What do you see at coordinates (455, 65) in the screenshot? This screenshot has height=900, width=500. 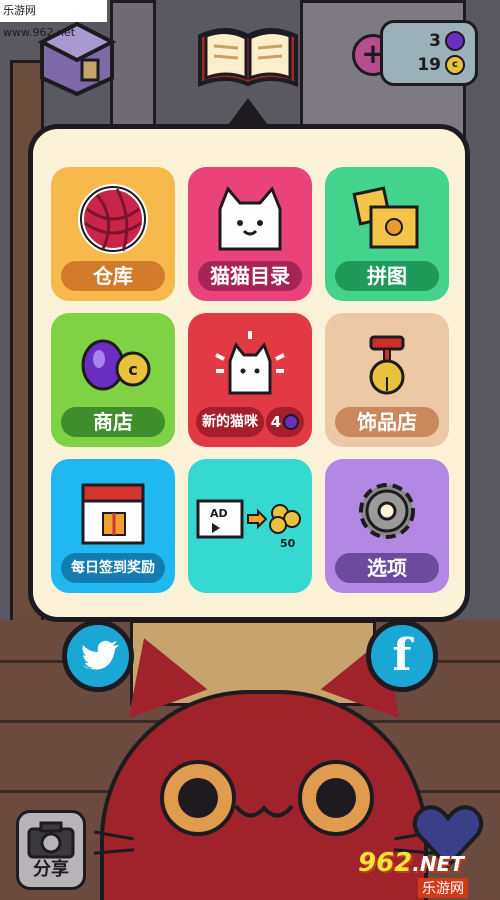 I see `coin-icon: c` at bounding box center [455, 65].